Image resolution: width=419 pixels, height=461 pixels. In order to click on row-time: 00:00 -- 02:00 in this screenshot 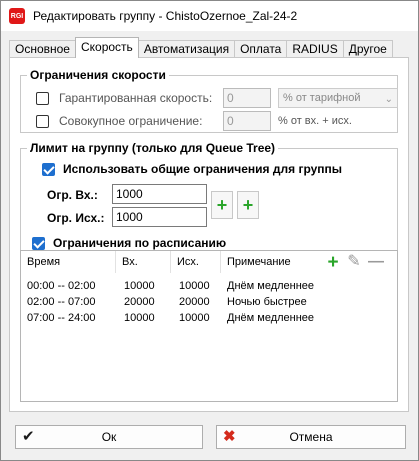, I will do `click(61, 286)`.